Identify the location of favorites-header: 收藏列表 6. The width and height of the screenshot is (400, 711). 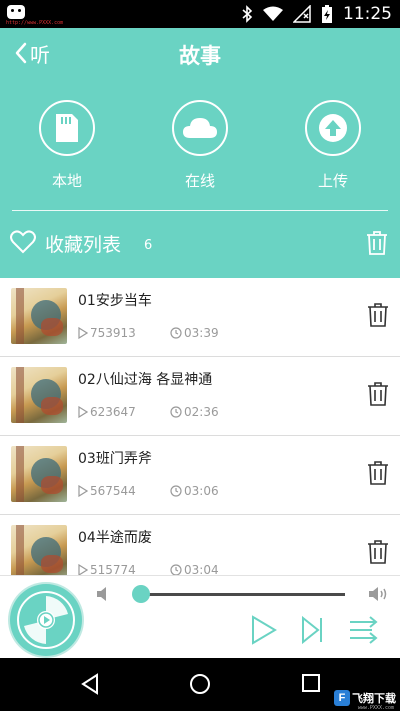
(200, 244).